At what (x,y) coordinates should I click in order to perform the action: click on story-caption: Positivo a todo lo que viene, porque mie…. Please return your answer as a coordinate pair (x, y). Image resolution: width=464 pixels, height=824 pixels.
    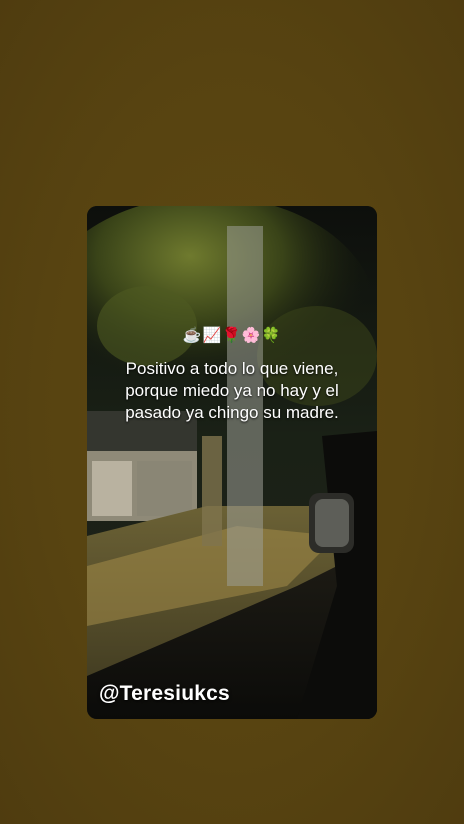
    Looking at the image, I should click on (232, 390).